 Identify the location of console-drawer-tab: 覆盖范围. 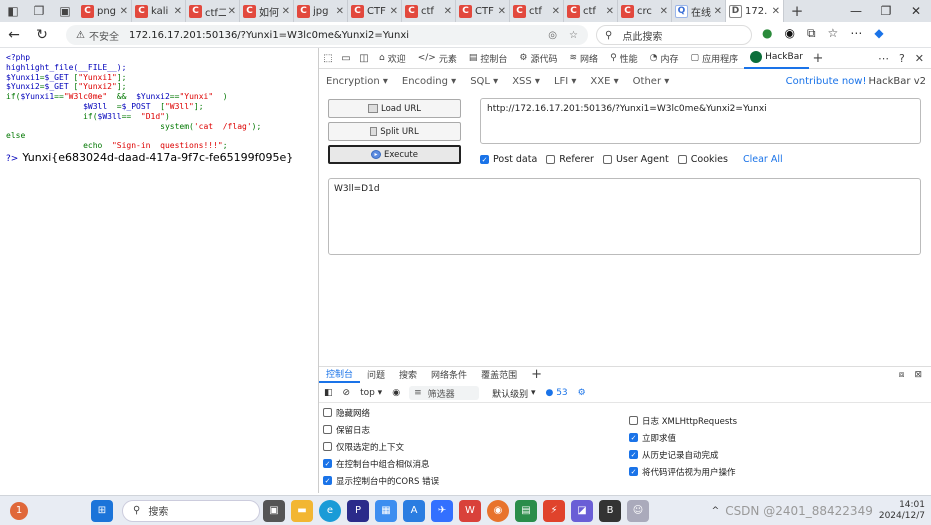
(499, 375).